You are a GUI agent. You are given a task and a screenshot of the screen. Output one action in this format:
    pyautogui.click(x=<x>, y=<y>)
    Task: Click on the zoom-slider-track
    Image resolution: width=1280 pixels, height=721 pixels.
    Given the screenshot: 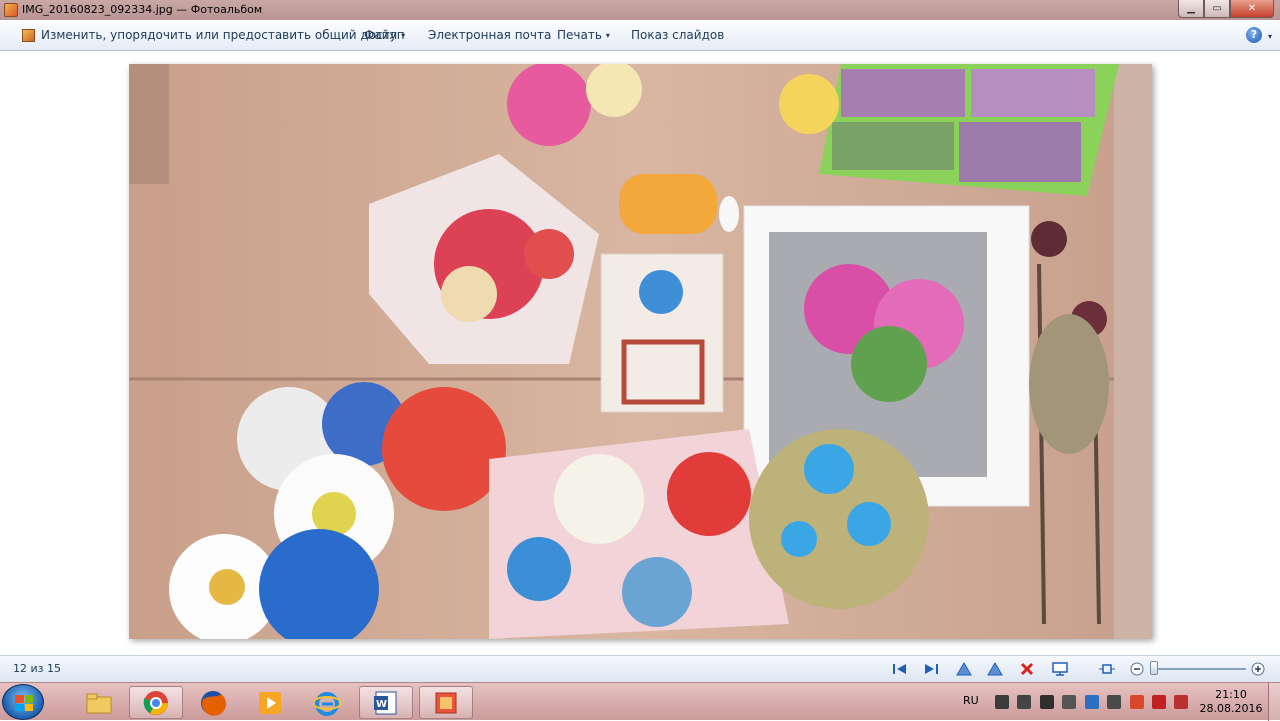 What is the action you would take?
    pyautogui.click(x=1198, y=669)
    